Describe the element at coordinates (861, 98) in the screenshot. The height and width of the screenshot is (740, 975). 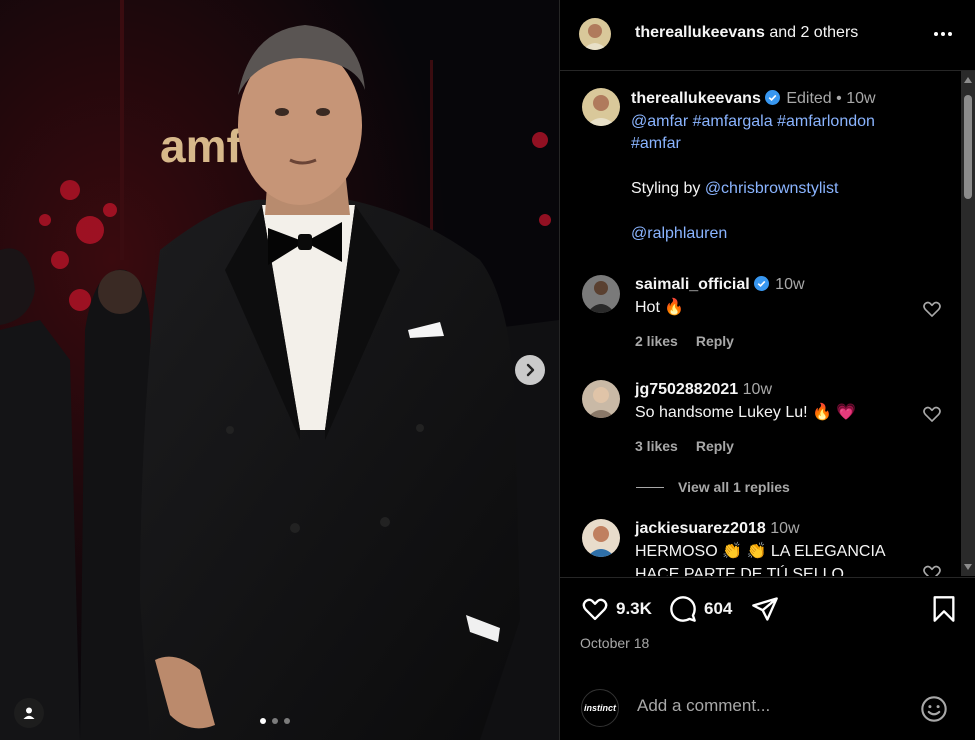
I see `caption-time: 10w` at that location.